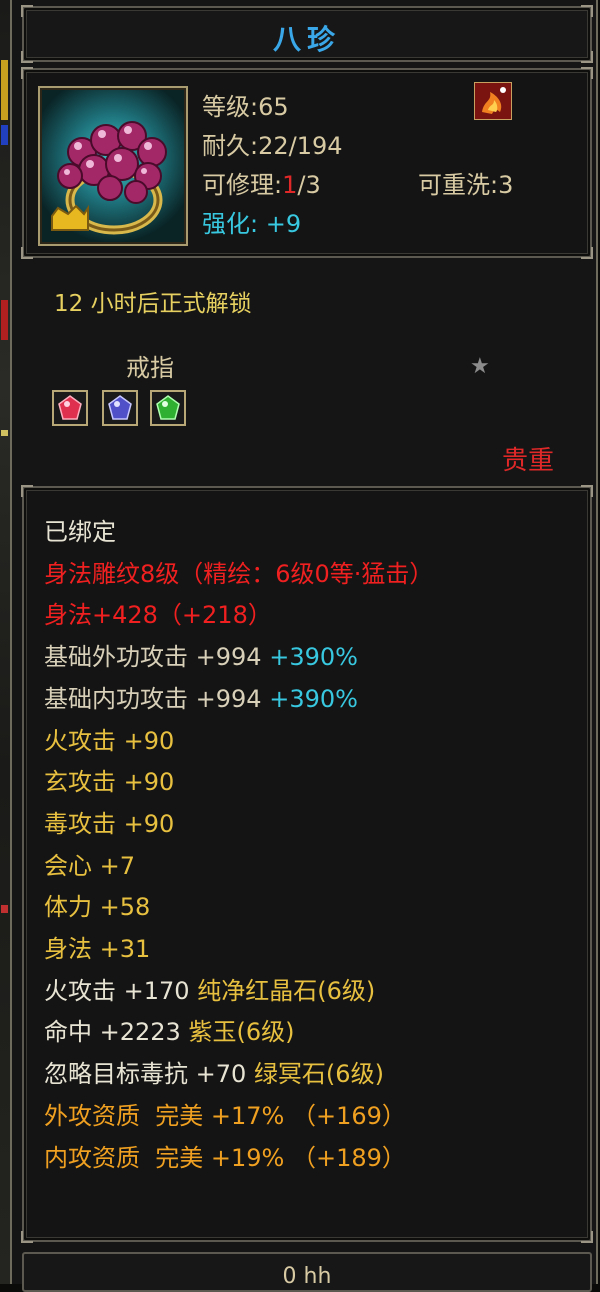  What do you see at coordinates (109, 823) in the screenshot?
I see `bonus-line: 毒攻击 +90` at bounding box center [109, 823].